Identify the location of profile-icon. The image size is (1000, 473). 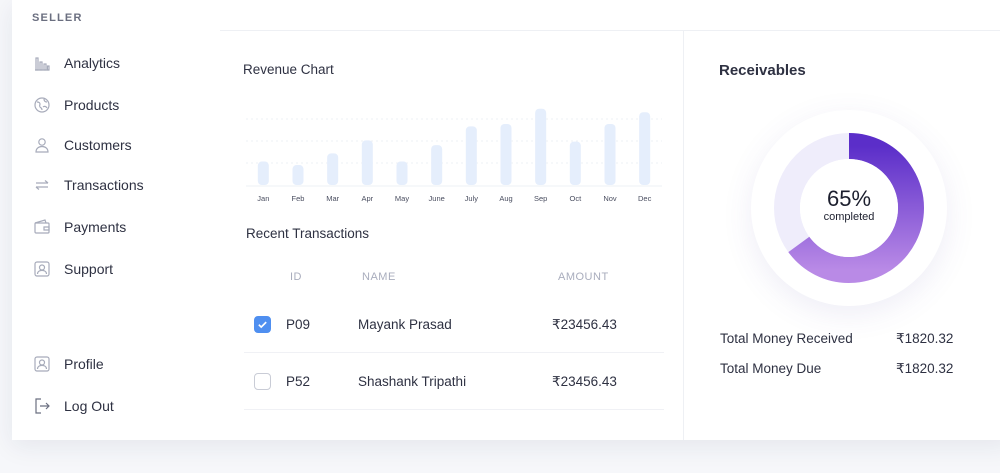
(42, 364).